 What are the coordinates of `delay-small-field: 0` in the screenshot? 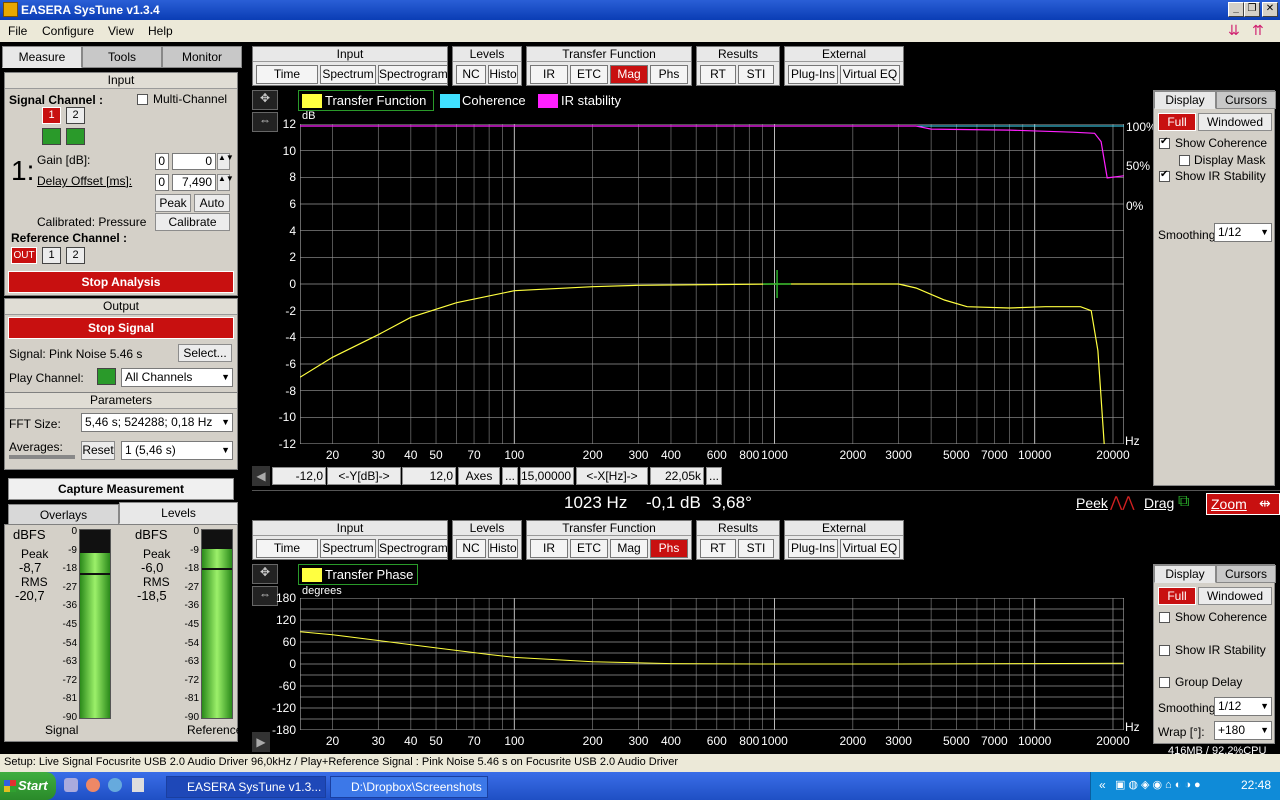 It's located at (162, 182).